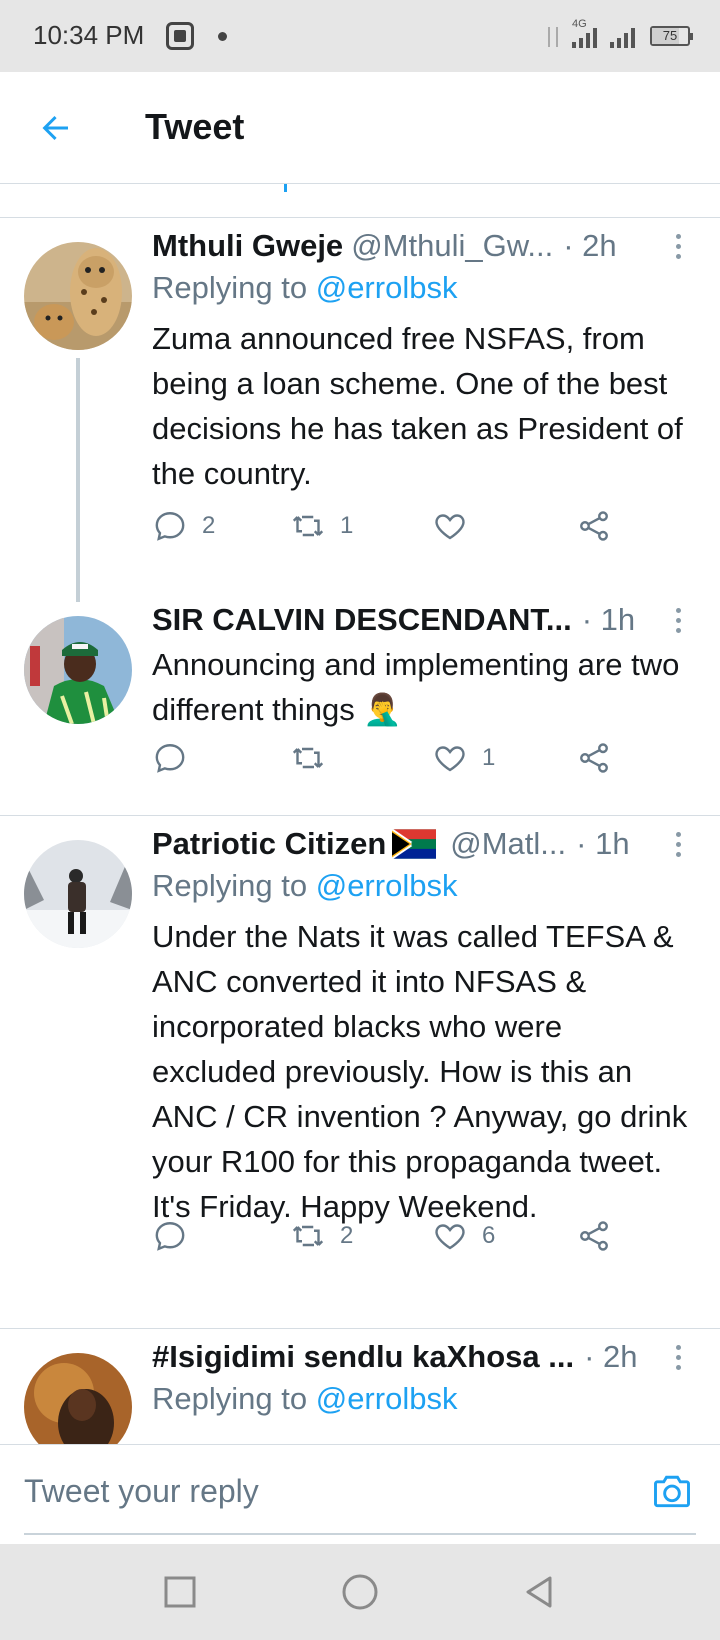  What do you see at coordinates (585, 34) in the screenshot?
I see `signal-icon-1: 4G` at bounding box center [585, 34].